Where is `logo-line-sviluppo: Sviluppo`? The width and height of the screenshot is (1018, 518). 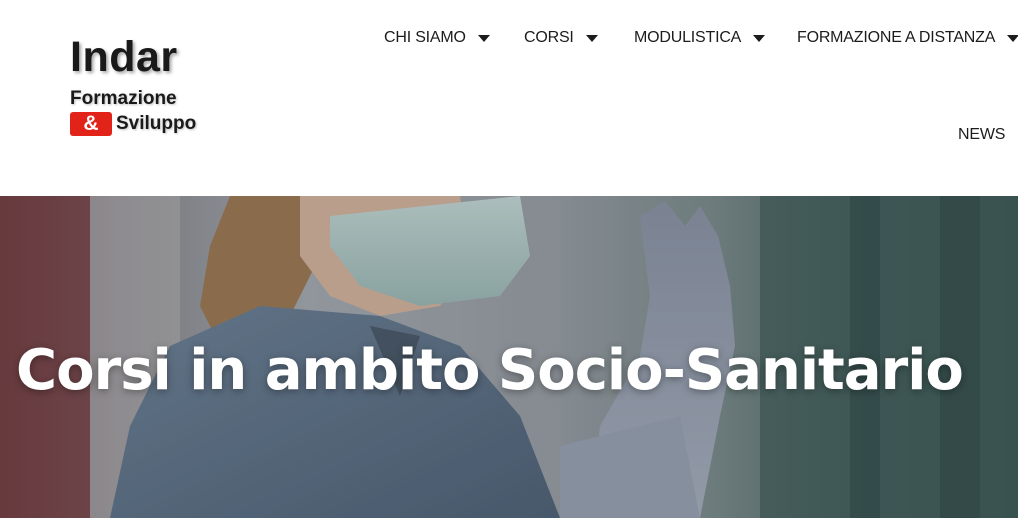 logo-line-sviluppo: Sviluppo is located at coordinates (156, 123).